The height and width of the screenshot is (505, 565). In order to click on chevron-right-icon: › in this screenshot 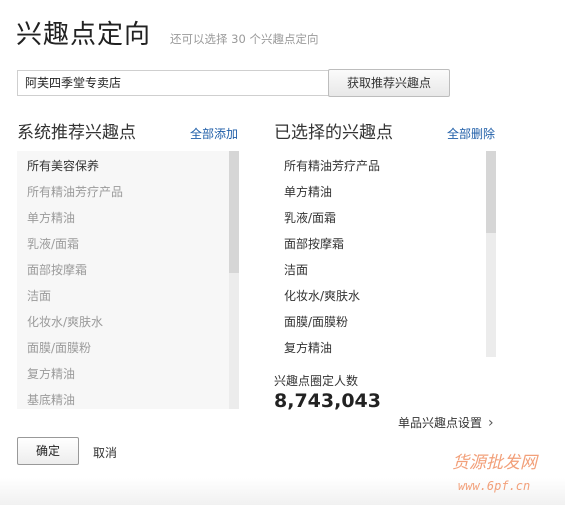, I will do `click(491, 423)`.